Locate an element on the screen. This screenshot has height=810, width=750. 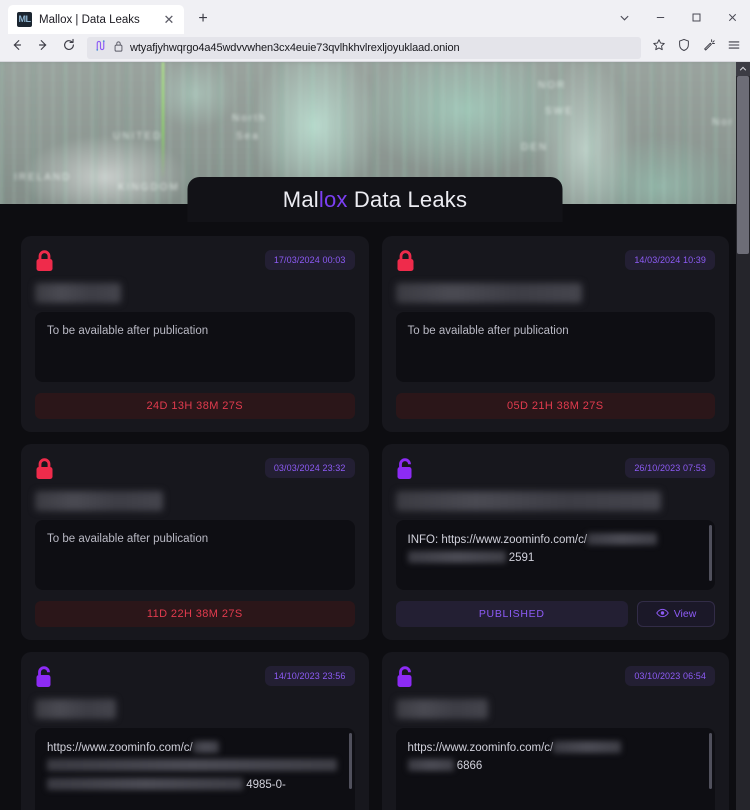
page-scrollbar is located at coordinates (743, 436).